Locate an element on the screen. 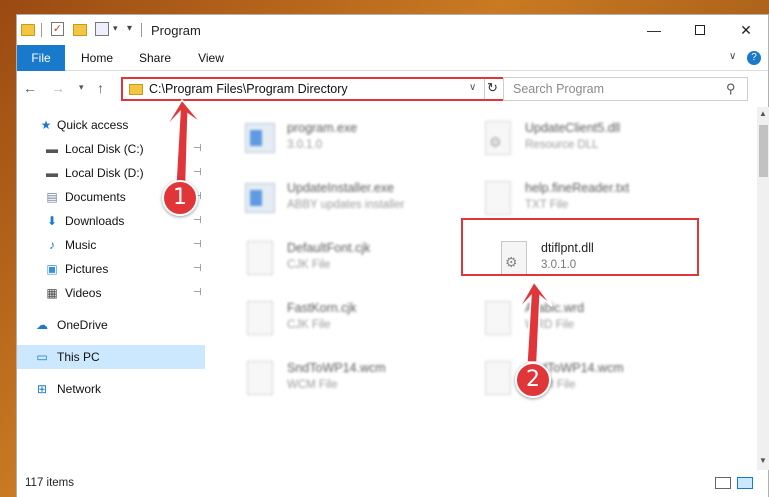 This screenshot has height=497, width=769. file-subtitle: WCM File is located at coordinates (312, 385).